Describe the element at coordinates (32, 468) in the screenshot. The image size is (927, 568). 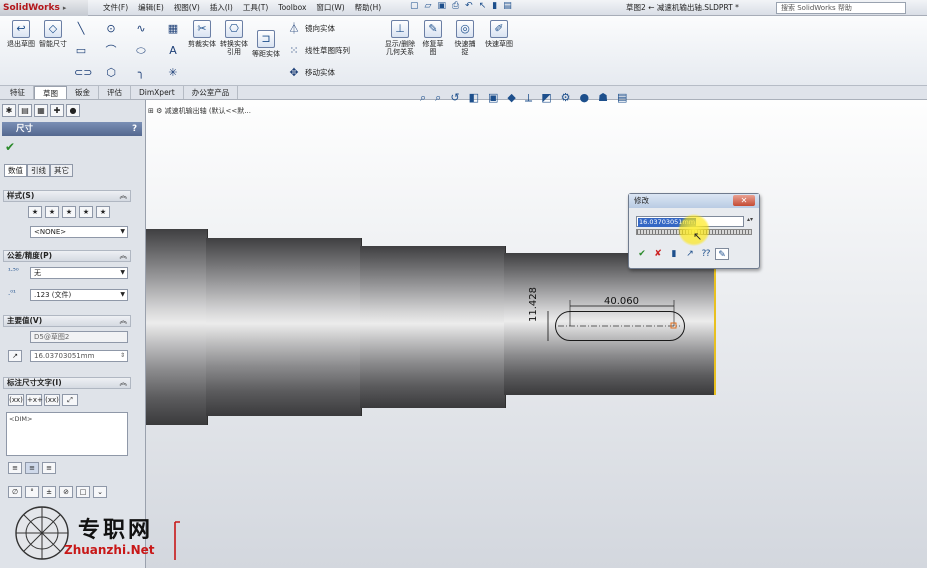
I see `align-center-icon: ≡` at that location.